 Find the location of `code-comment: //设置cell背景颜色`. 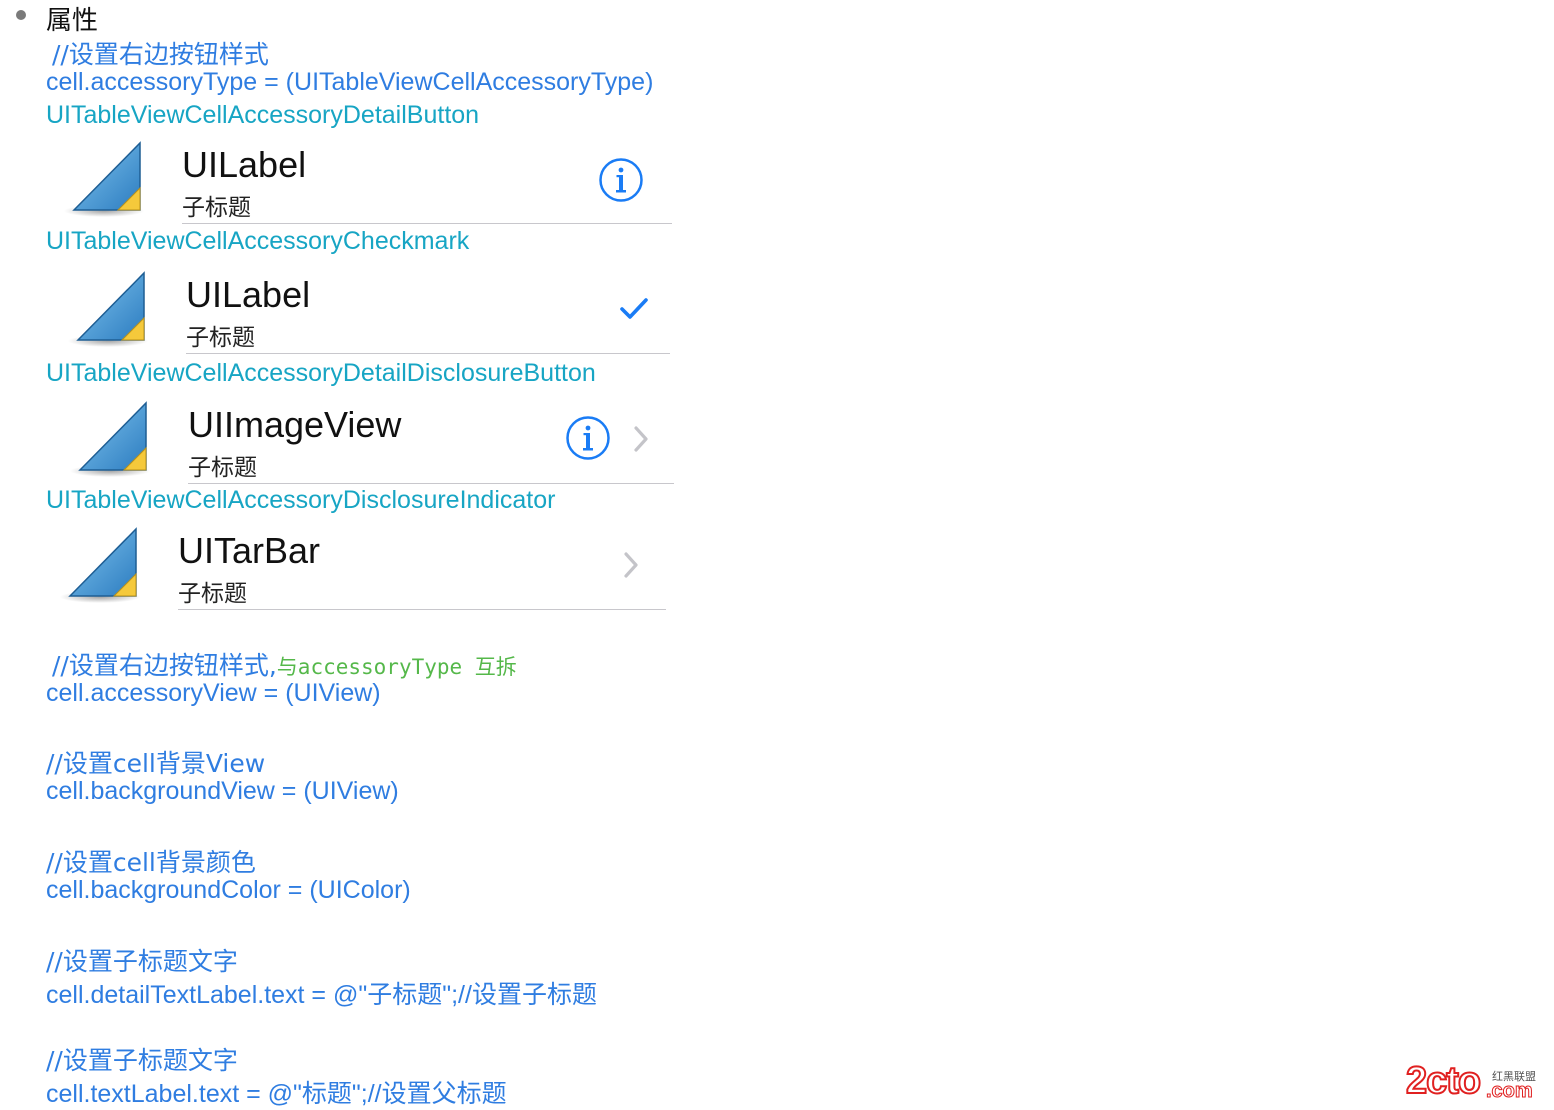

code-comment: //设置cell背景颜色 is located at coordinates (151, 862).